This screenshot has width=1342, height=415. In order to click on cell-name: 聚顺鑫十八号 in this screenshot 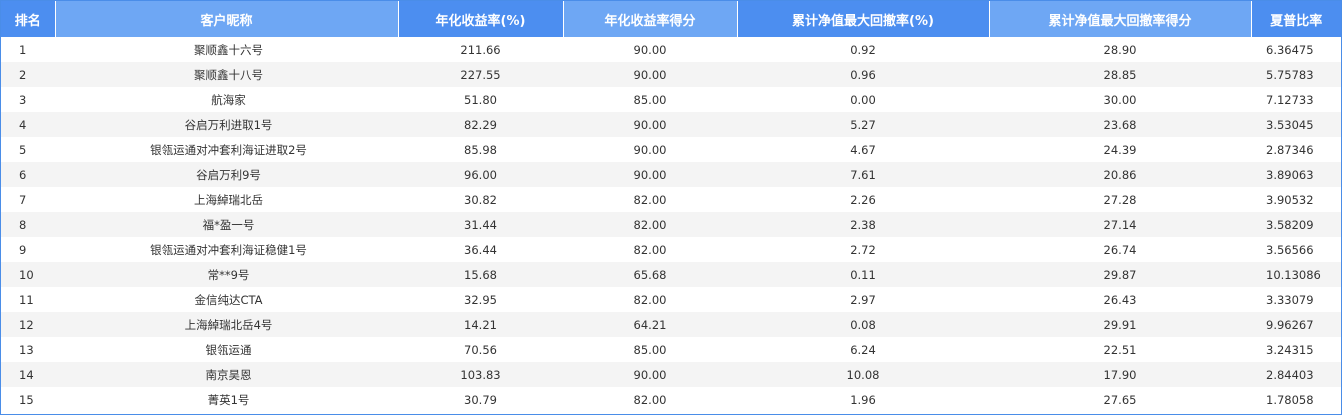, I will do `click(226, 74)`.